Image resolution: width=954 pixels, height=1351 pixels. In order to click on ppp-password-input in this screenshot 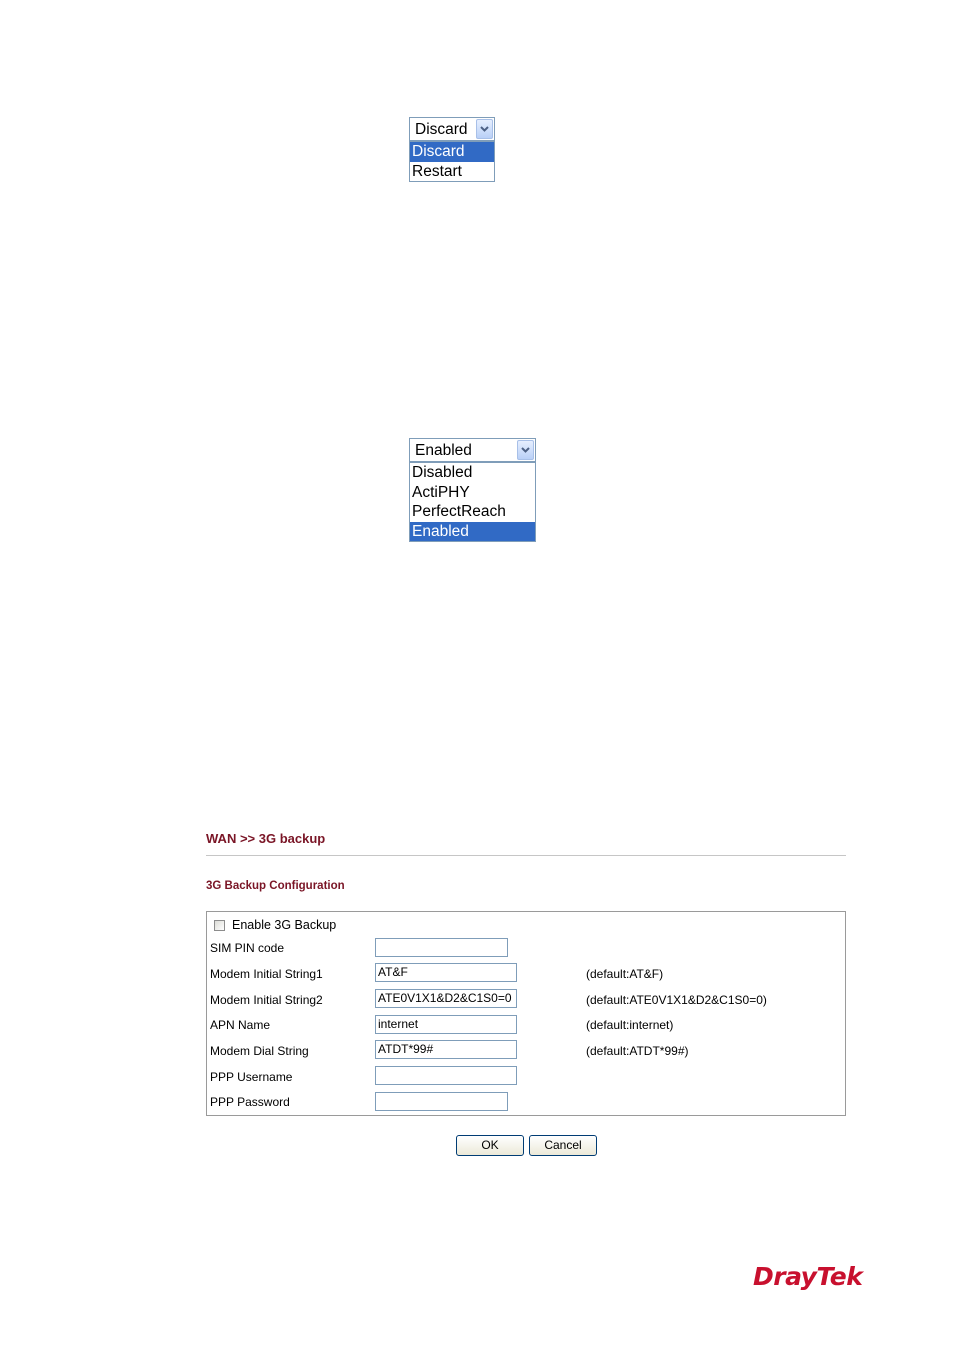, I will do `click(441, 1101)`.